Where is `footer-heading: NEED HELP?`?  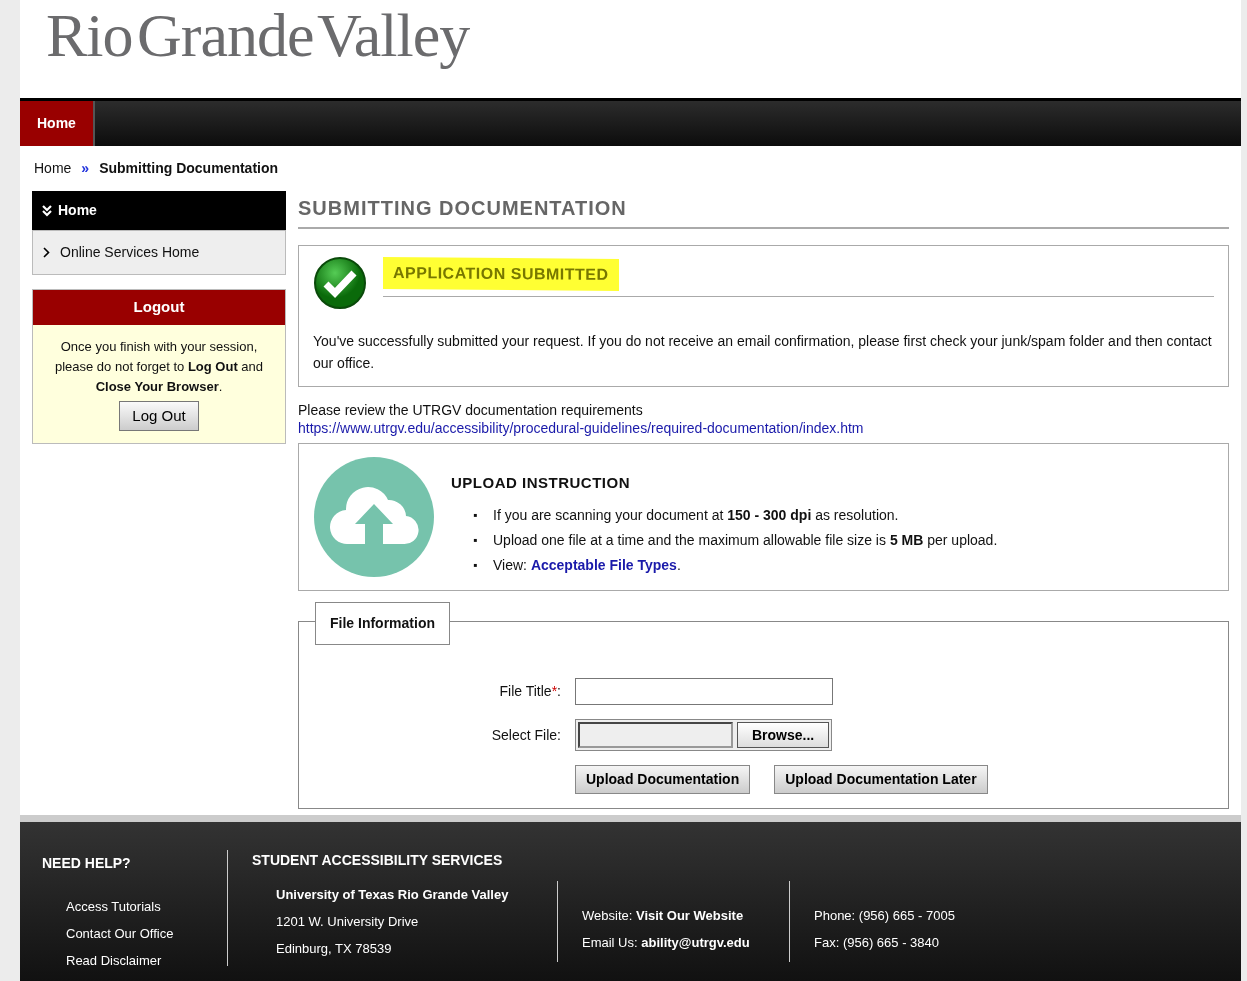 footer-heading: NEED HELP? is located at coordinates (87, 863).